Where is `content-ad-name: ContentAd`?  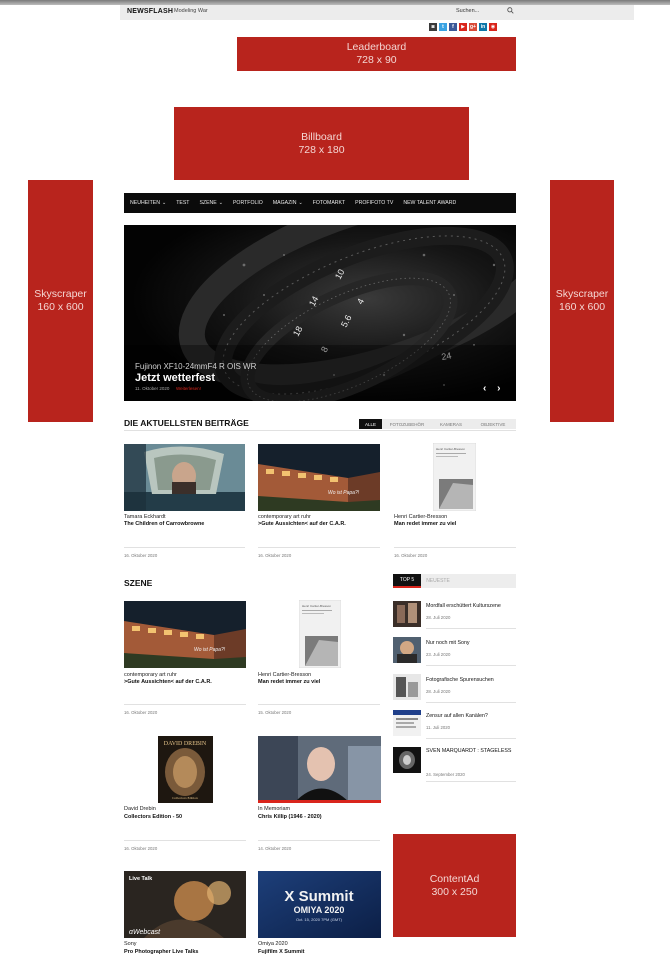
content-ad-name: ContentAd is located at coordinates (454, 878).